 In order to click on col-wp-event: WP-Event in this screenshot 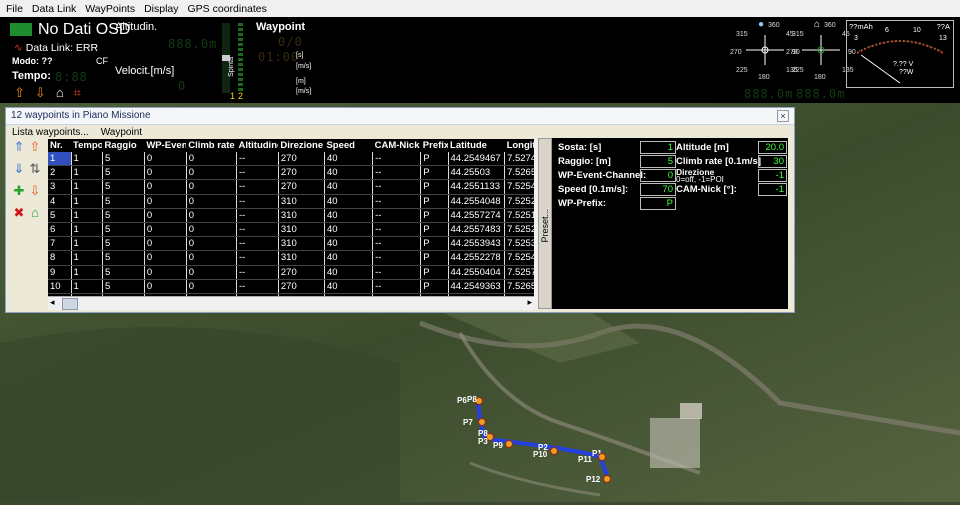, I will do `click(165, 145)`.